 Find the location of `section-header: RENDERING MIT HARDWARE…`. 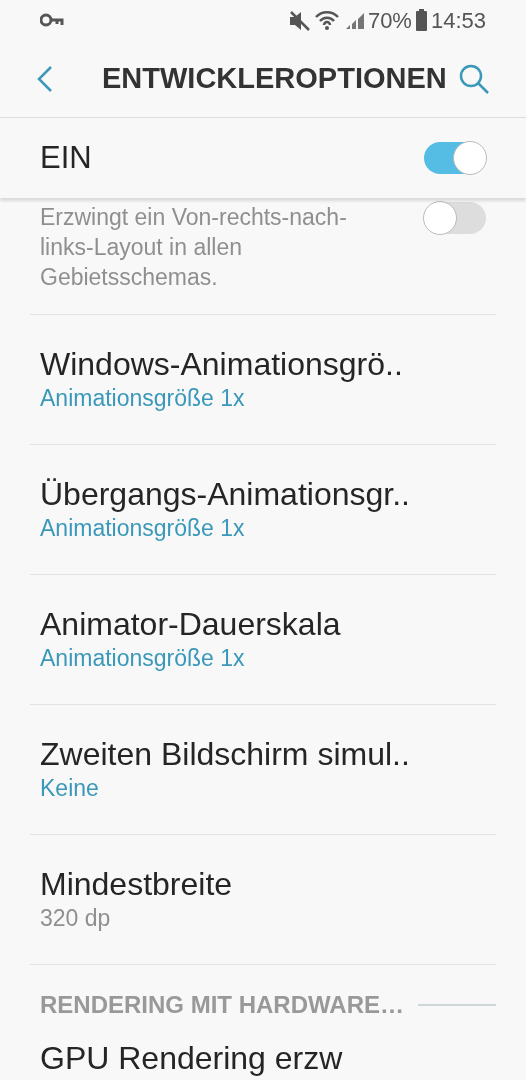

section-header: RENDERING MIT HARDWARE… is located at coordinates (222, 1005).